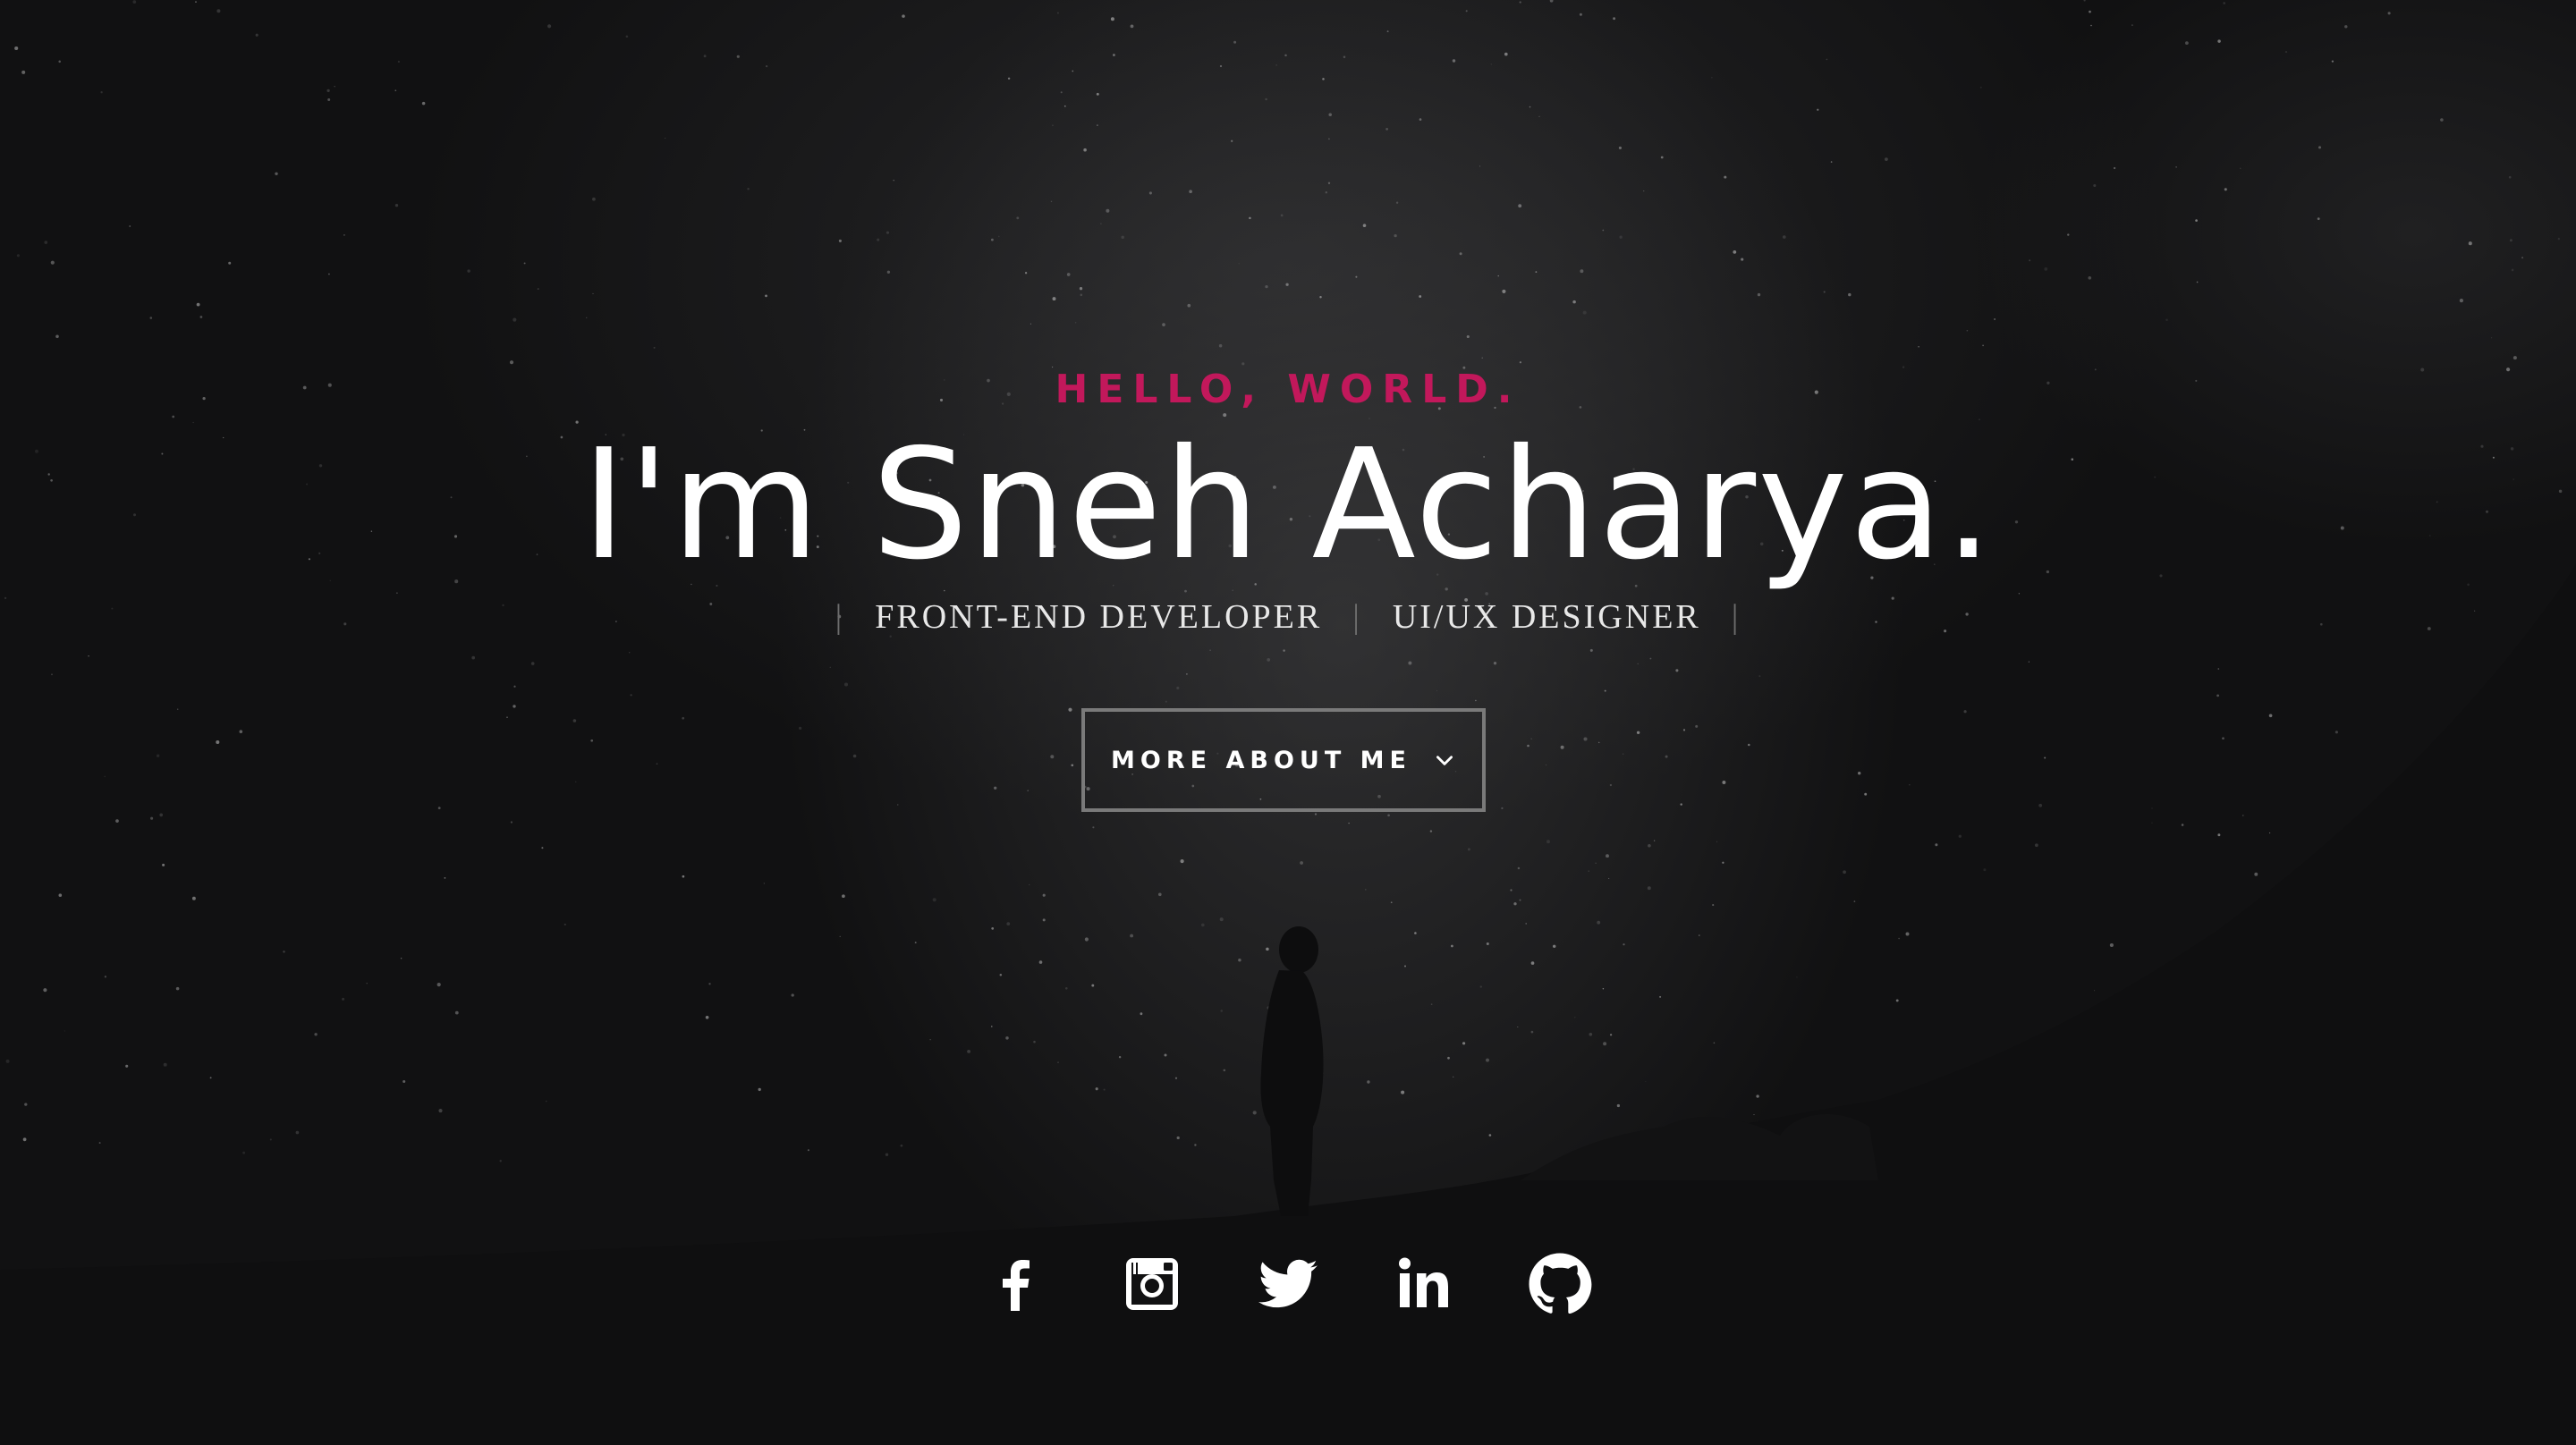  I want to click on facebook-icon, so click(1016, 1285).